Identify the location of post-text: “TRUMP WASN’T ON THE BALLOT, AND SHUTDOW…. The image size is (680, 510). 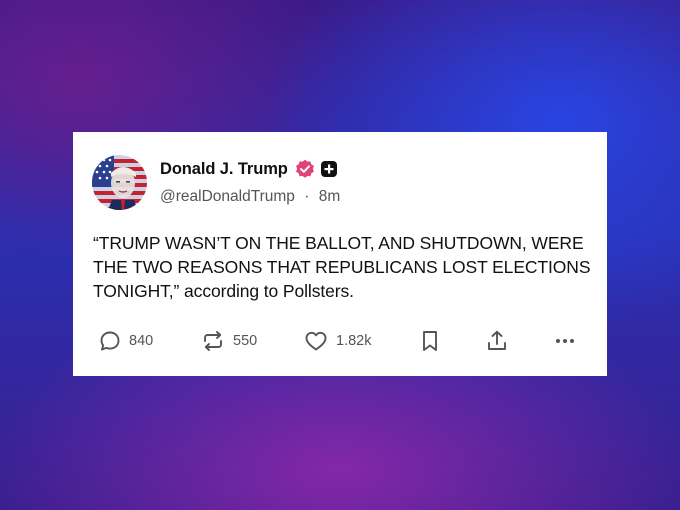
(342, 267).